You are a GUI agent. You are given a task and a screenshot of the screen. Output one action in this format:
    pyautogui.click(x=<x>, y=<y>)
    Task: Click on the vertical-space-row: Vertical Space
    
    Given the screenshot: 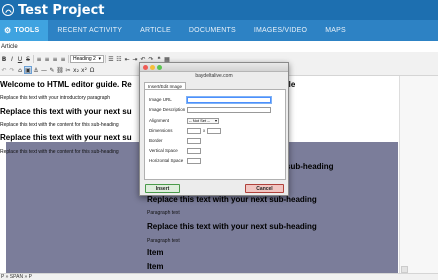 What is the action you would take?
    pyautogui.click(x=175, y=150)
    